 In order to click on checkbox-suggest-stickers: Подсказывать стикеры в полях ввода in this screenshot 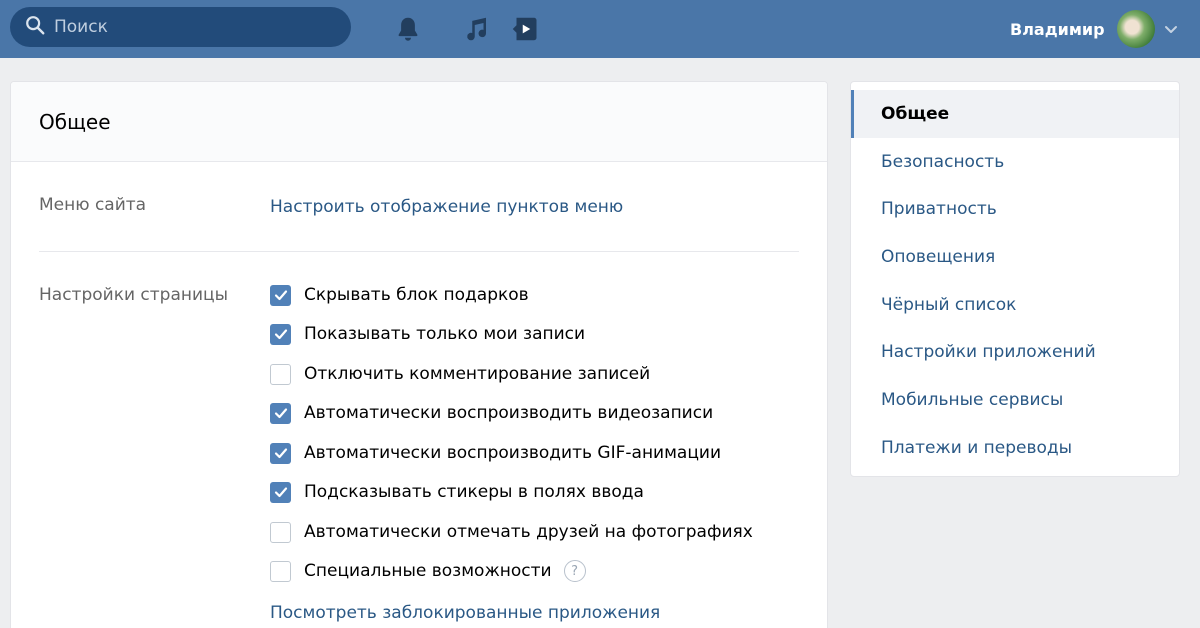, I will do `click(457, 492)`.